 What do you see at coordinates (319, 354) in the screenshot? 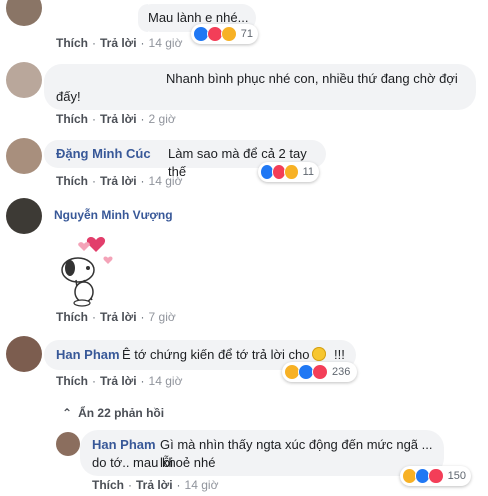
I see `smile-emoji-icon` at bounding box center [319, 354].